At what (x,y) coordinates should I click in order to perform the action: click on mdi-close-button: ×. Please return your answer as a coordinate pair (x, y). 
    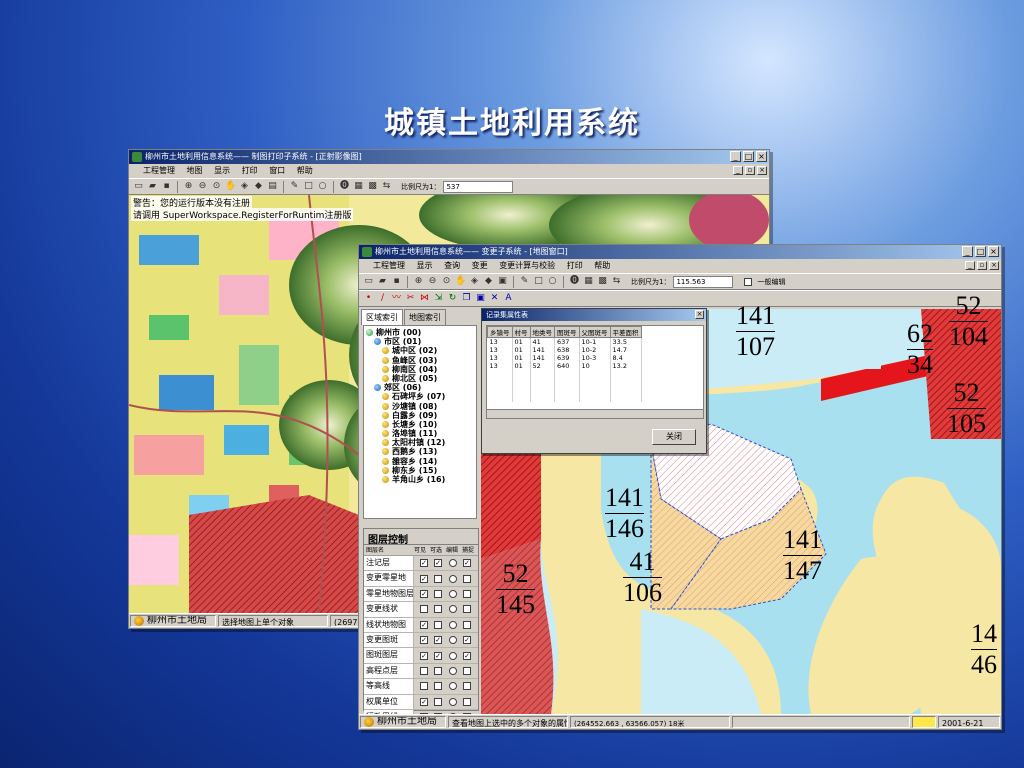
    Looking at the image, I should click on (994, 265).